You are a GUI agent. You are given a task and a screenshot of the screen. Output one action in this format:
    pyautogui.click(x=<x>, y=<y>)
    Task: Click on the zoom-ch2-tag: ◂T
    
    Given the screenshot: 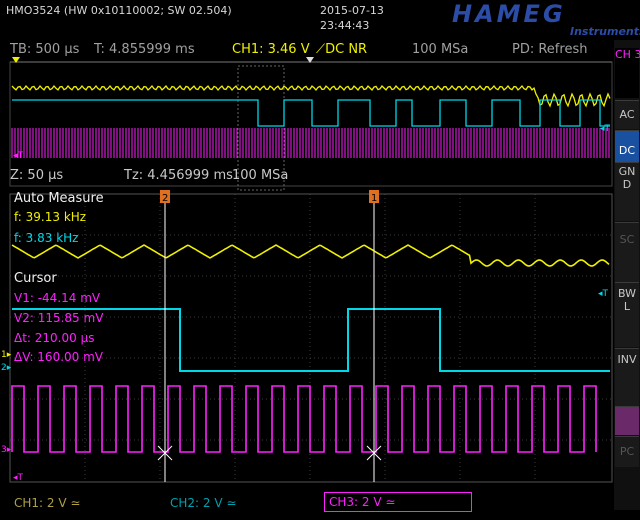 What is the action you would take?
    pyautogui.click(x=603, y=294)
    